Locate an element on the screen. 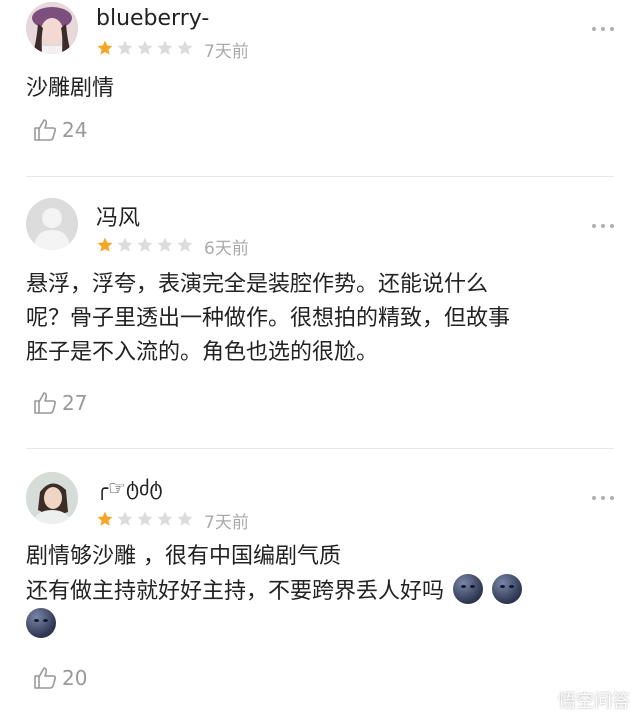  like-button: 20 is located at coordinates (59, 678).